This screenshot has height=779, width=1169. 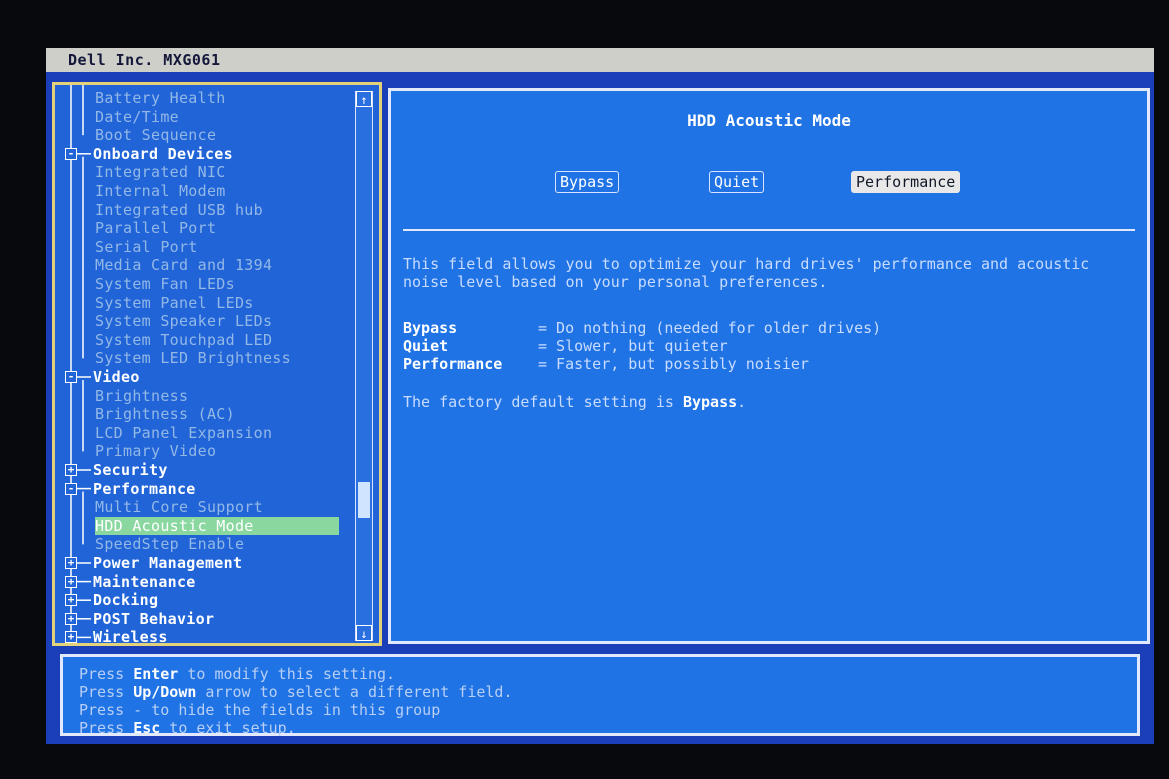 I want to click on tree-item: System Panel LEDs, so click(x=174, y=303).